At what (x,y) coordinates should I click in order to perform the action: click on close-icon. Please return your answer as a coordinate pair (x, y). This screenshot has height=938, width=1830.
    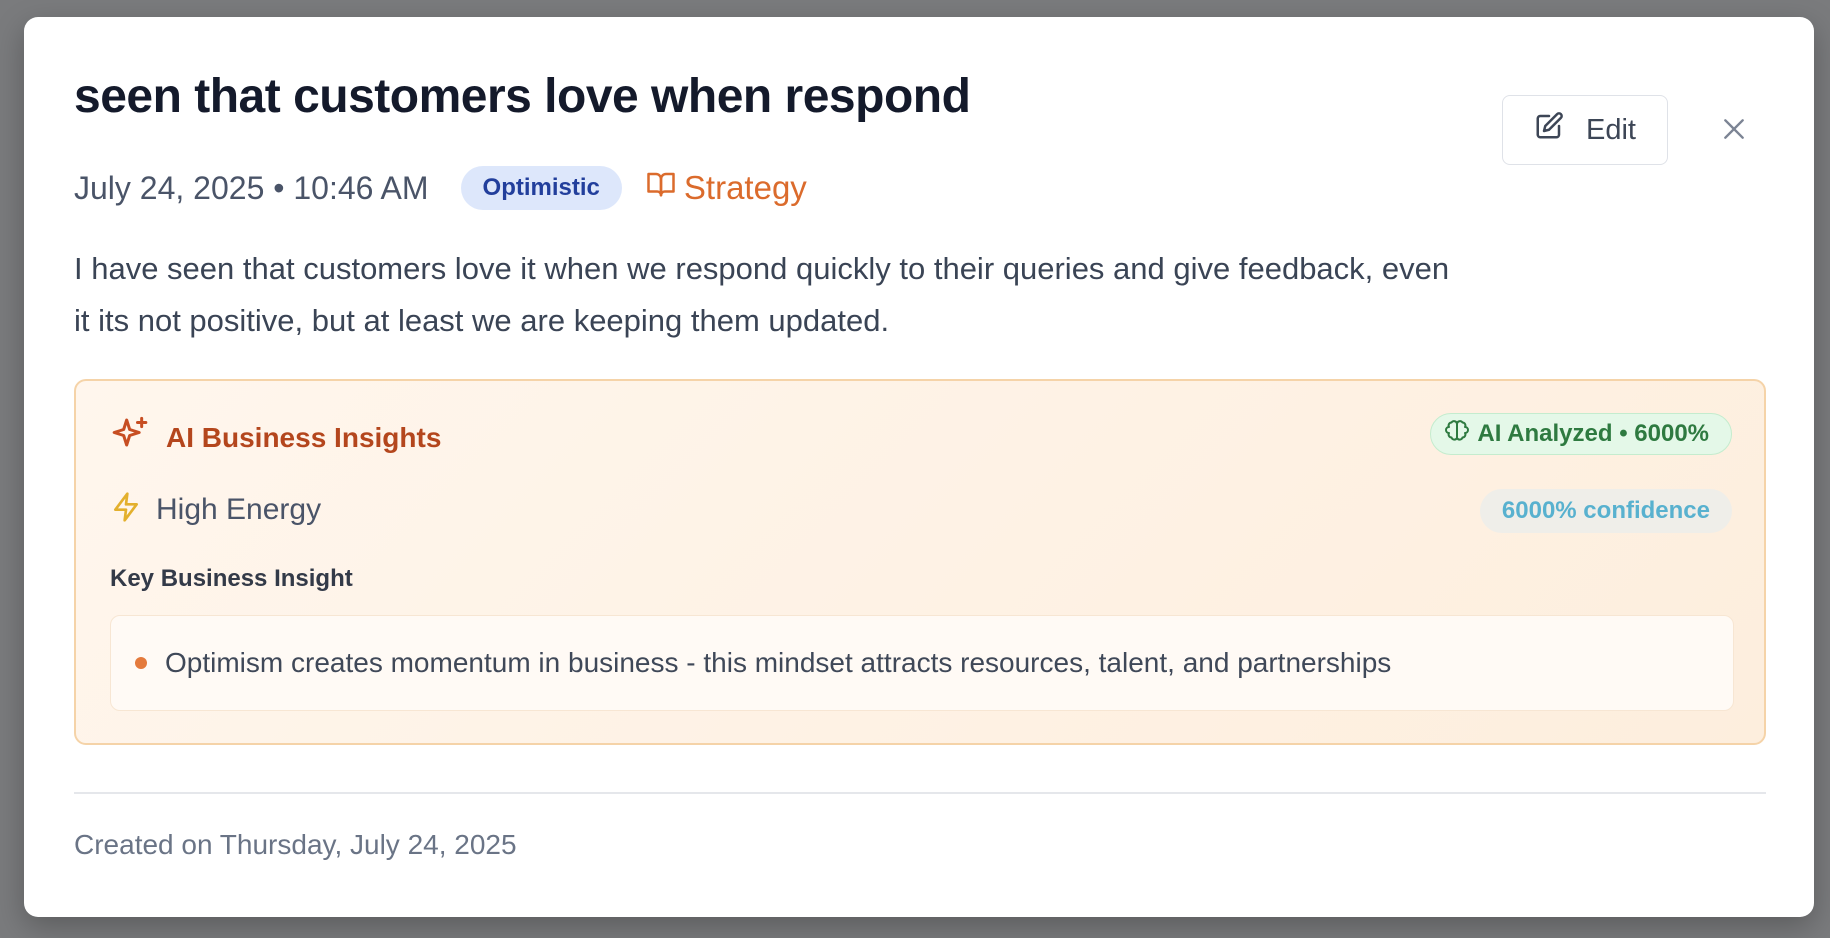
    Looking at the image, I should click on (1734, 131).